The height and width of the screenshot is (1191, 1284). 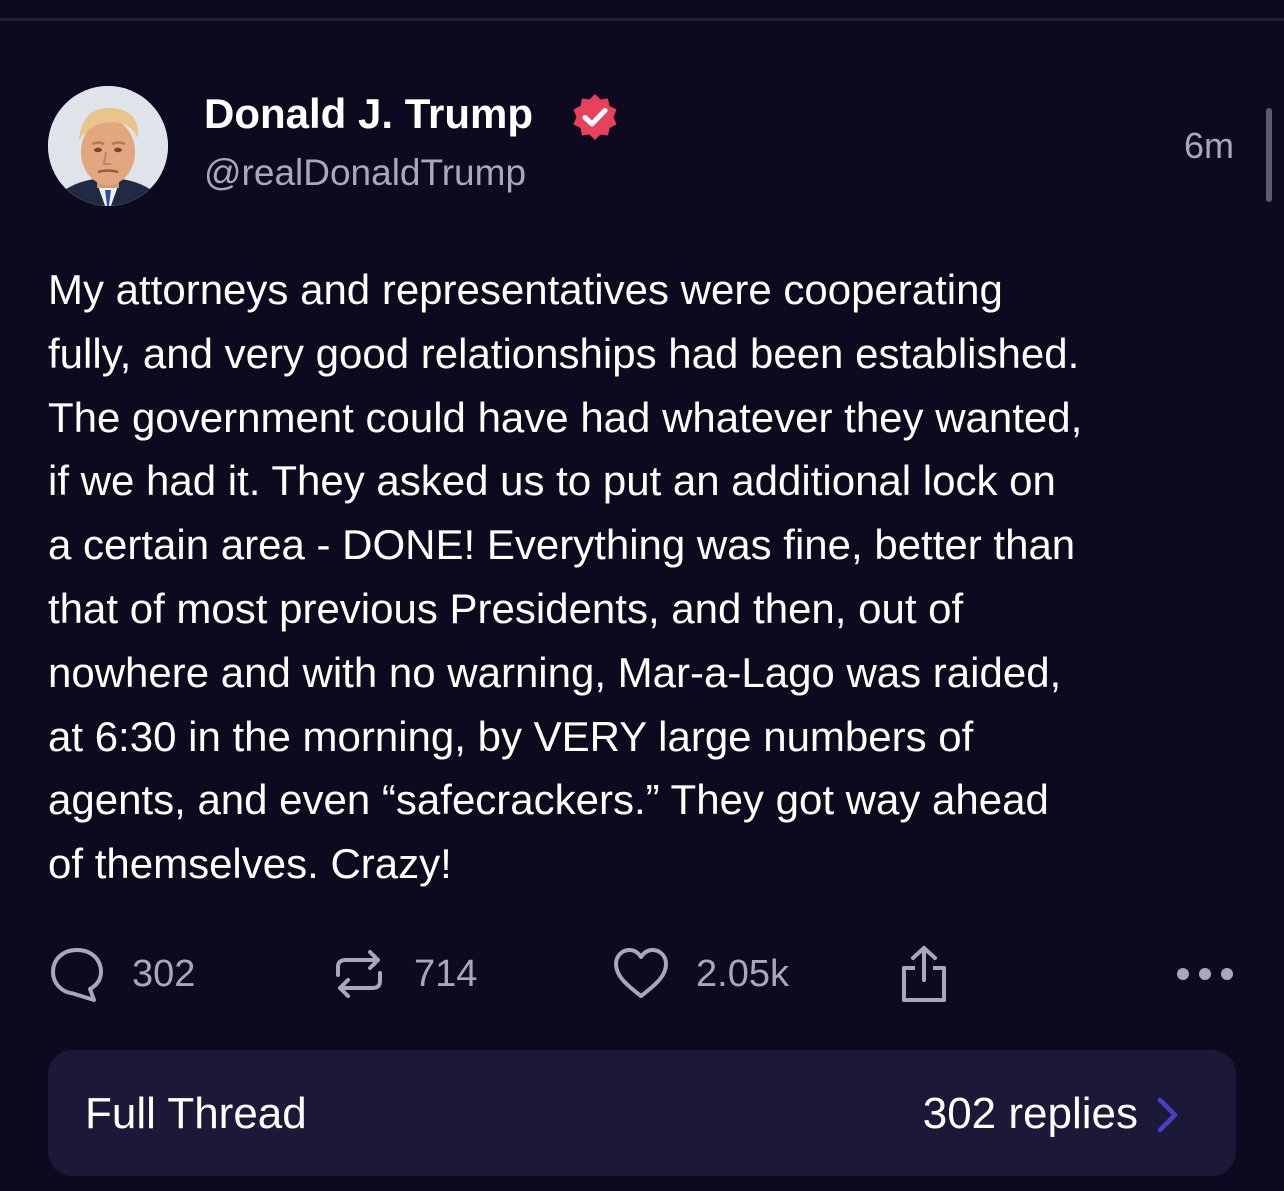 I want to click on display-name: Donald J. Trump, so click(x=368, y=114).